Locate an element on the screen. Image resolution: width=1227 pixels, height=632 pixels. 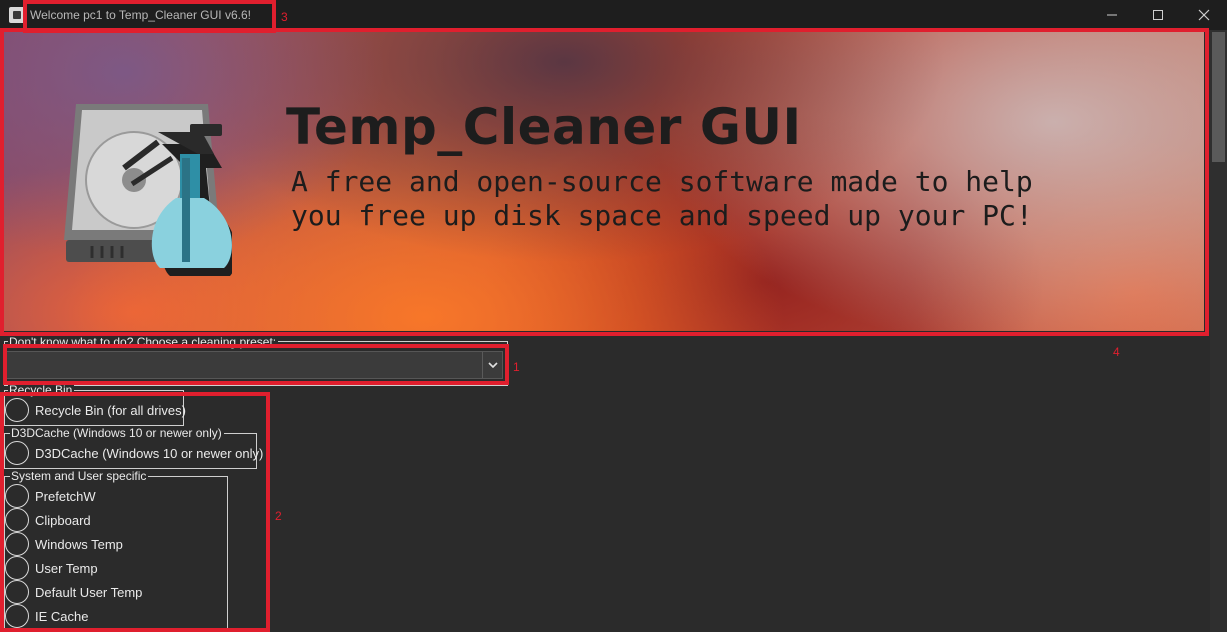
option-label: PrefetchW is located at coordinates (65, 496).